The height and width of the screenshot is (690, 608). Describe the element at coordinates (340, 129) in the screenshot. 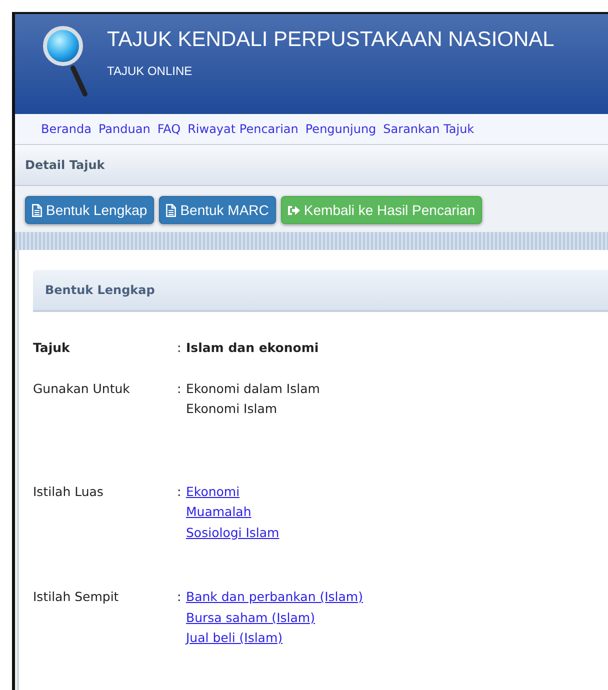

I see `nav-link: Pengunjung` at that location.